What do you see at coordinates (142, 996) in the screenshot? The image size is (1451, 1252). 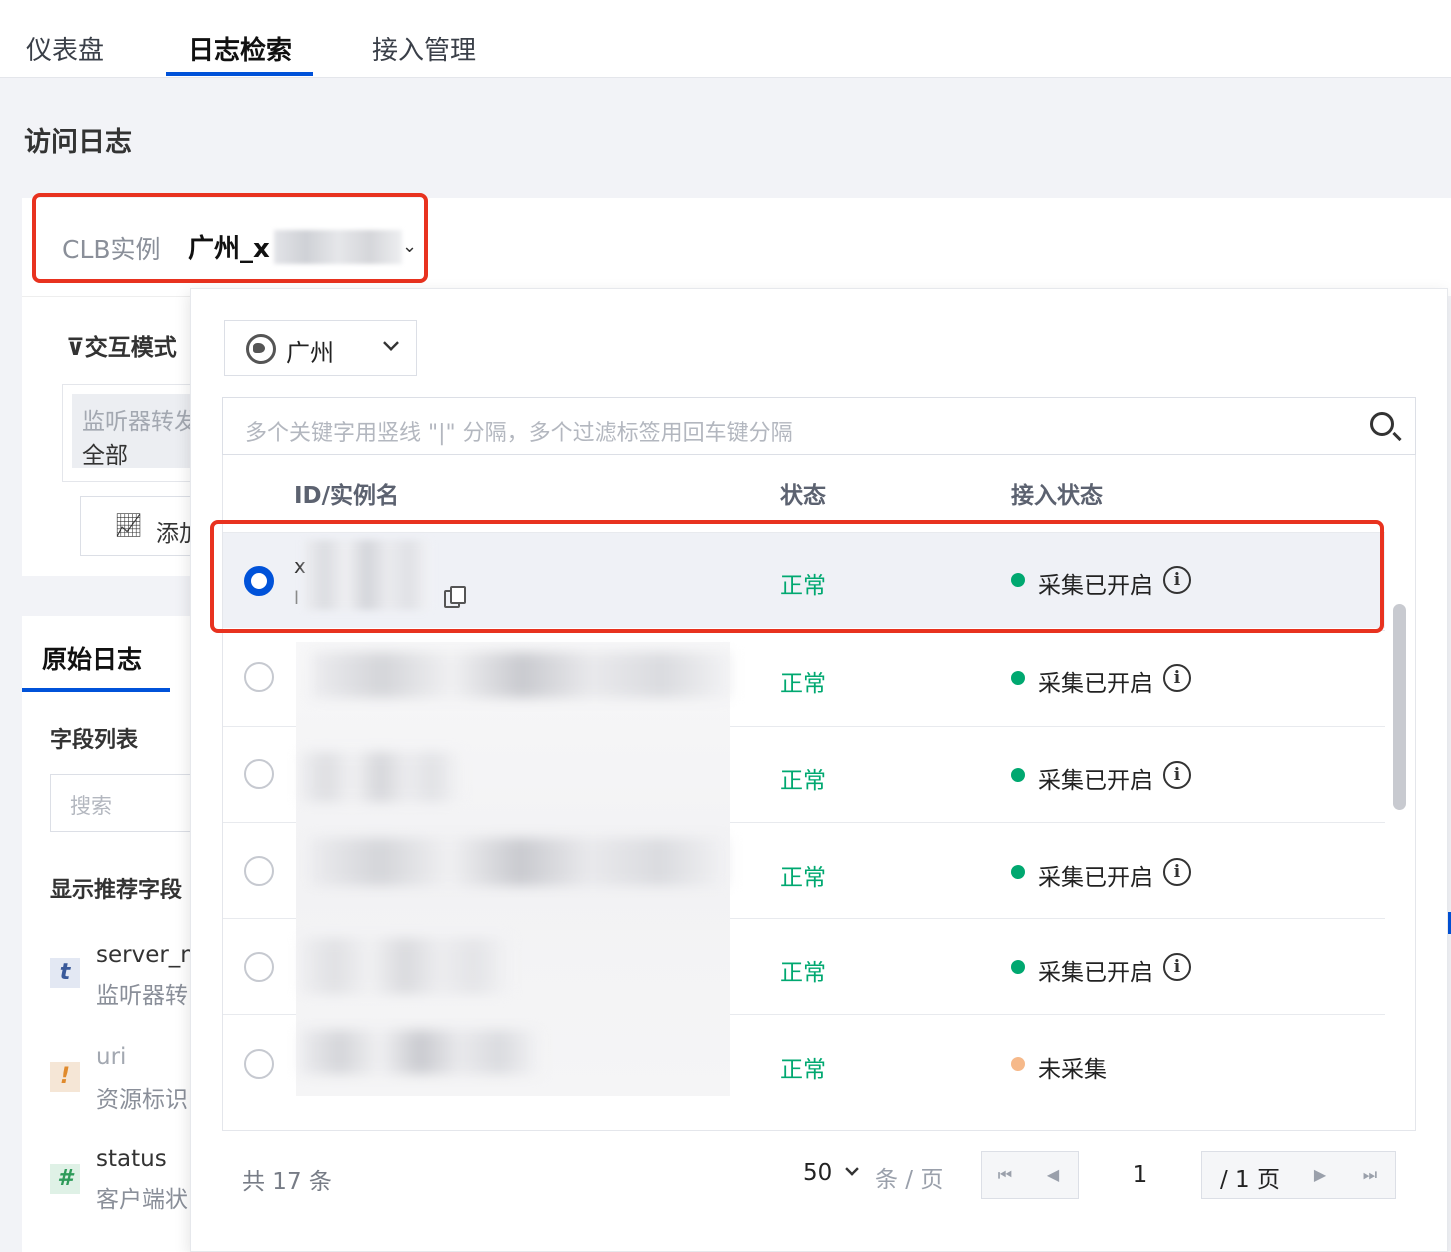 I see `field-desc: 监听器转` at bounding box center [142, 996].